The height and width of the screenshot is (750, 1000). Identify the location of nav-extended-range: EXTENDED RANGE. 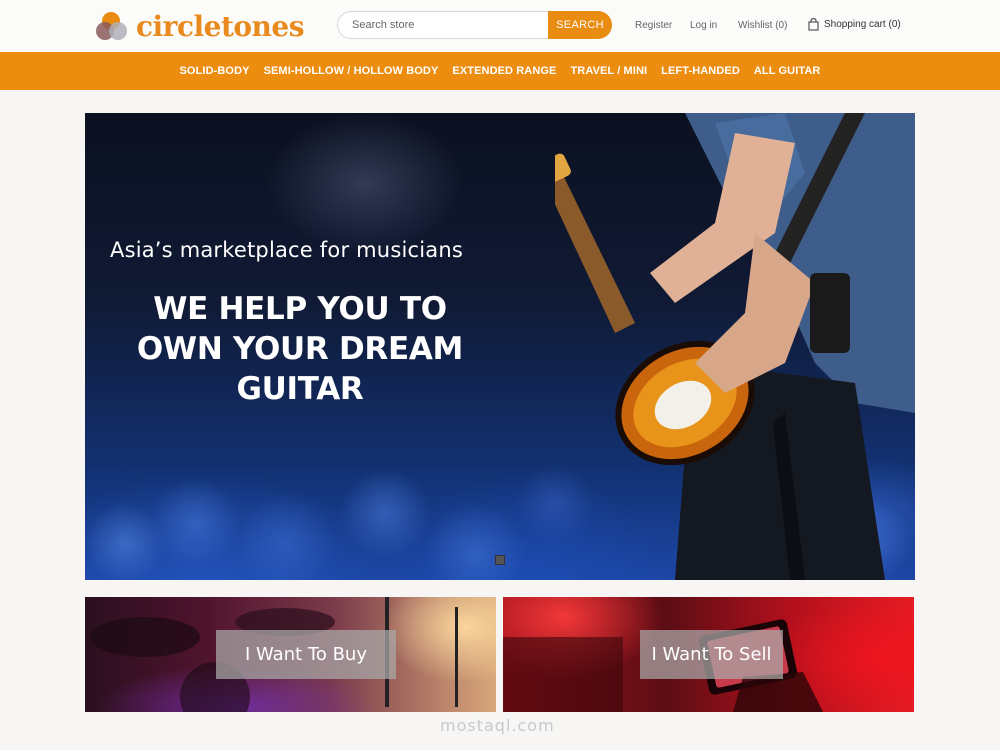
(504, 71).